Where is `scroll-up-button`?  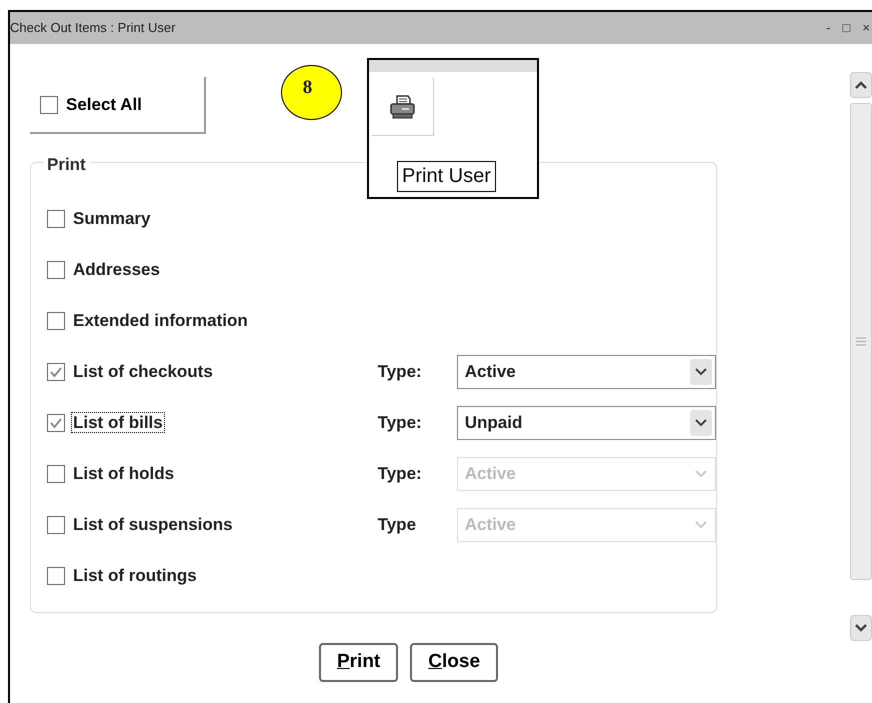 scroll-up-button is located at coordinates (861, 85).